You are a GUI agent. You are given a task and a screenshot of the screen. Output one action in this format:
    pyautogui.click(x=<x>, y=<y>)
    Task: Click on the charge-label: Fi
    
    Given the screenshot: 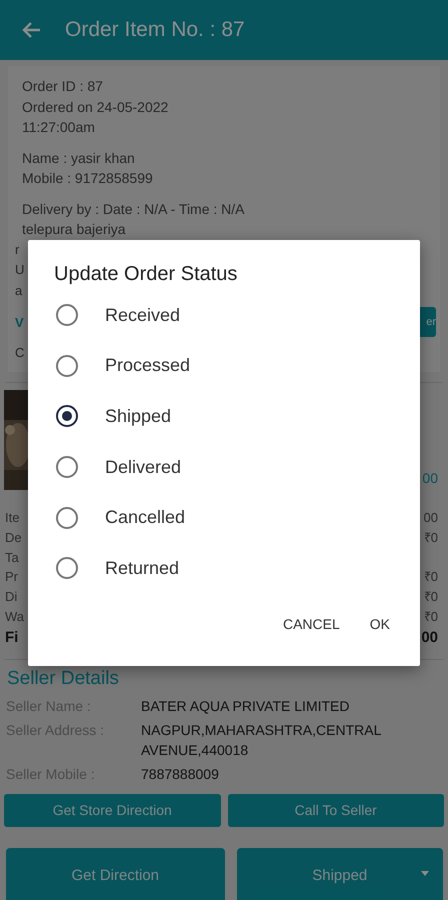 What is the action you would take?
    pyautogui.click(x=11, y=638)
    